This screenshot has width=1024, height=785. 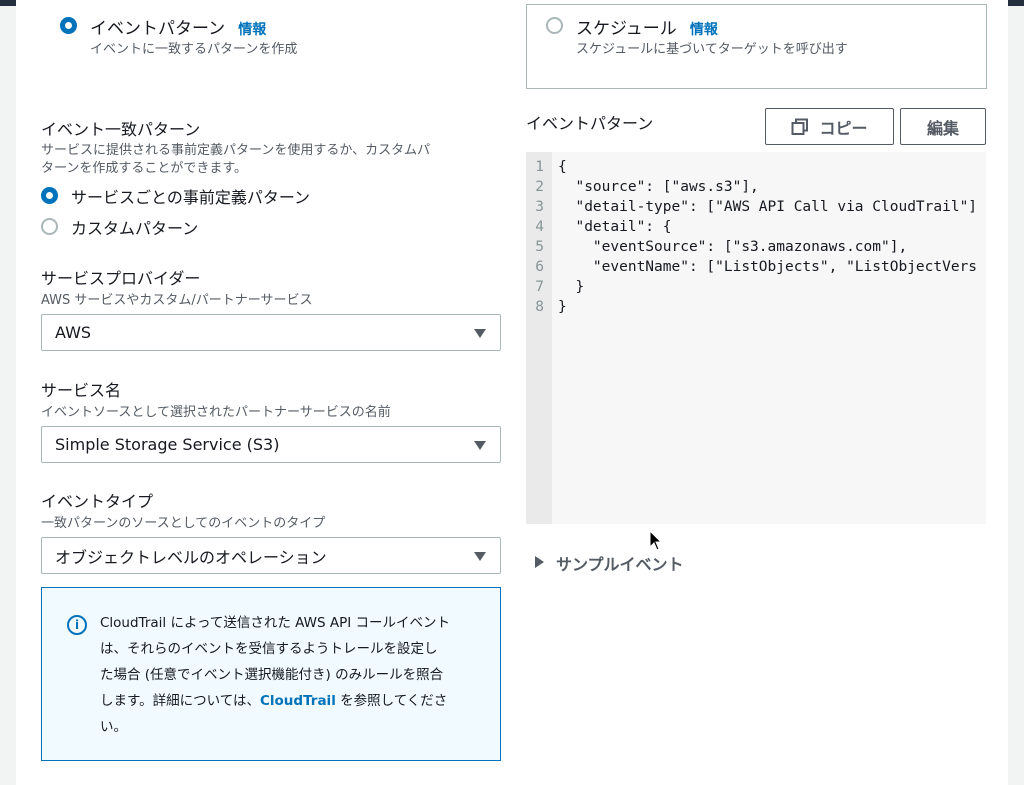 What do you see at coordinates (751, 307) in the screenshot?
I see `code-line: 8}` at bounding box center [751, 307].